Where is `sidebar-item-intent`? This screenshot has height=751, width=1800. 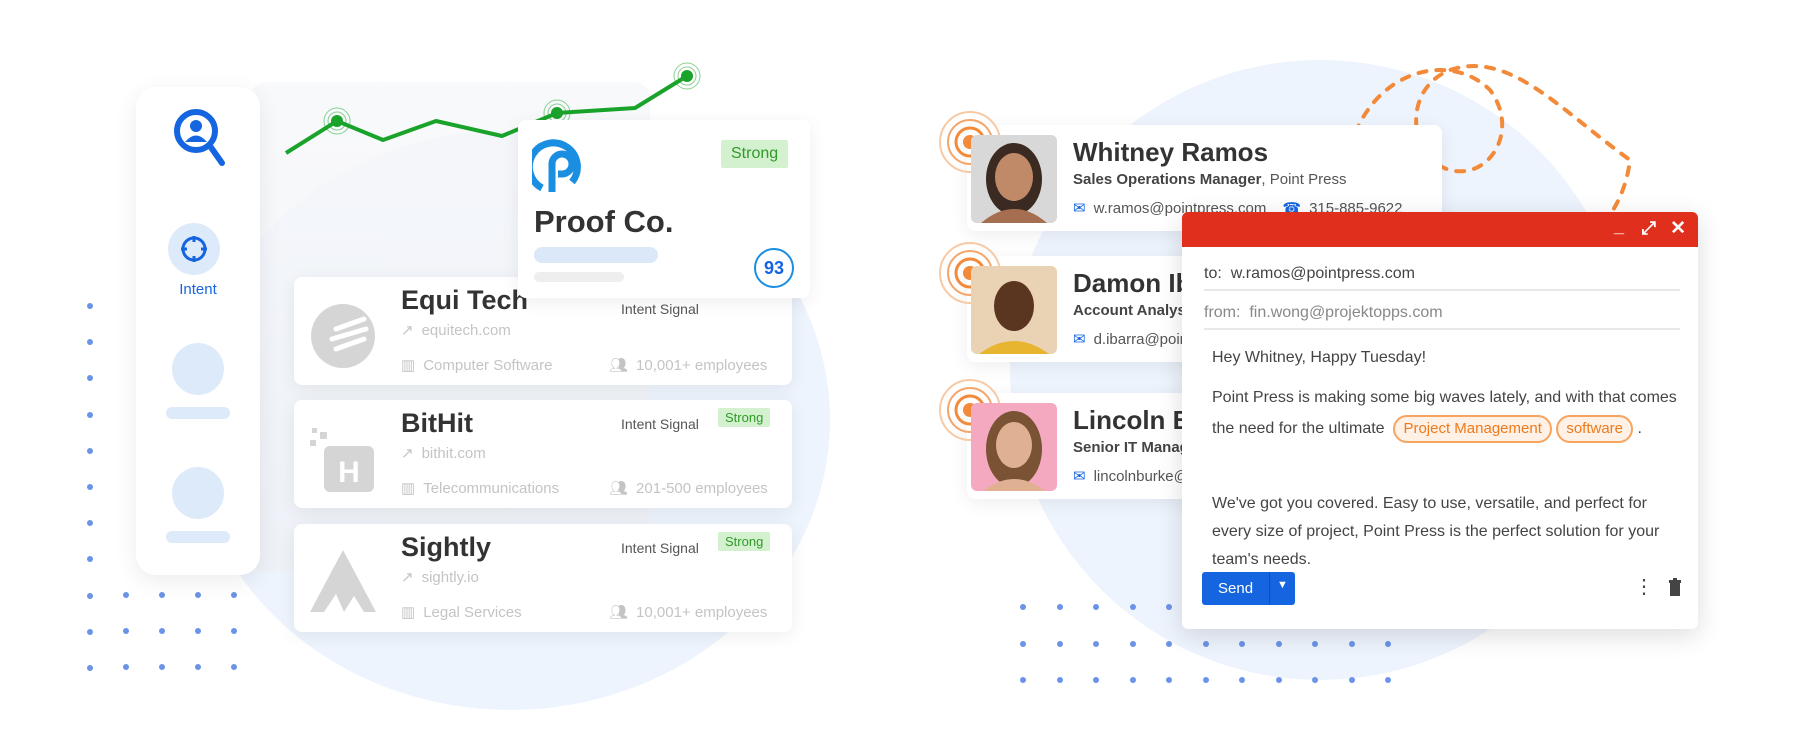
sidebar-item-intent is located at coordinates (194, 249).